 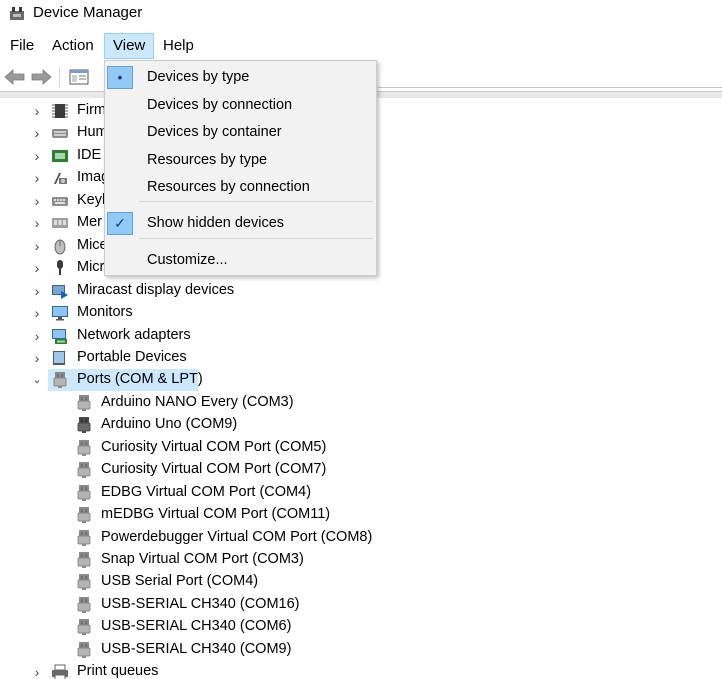 What do you see at coordinates (550, 87) in the screenshot?
I see `toolbar-divider` at bounding box center [550, 87].